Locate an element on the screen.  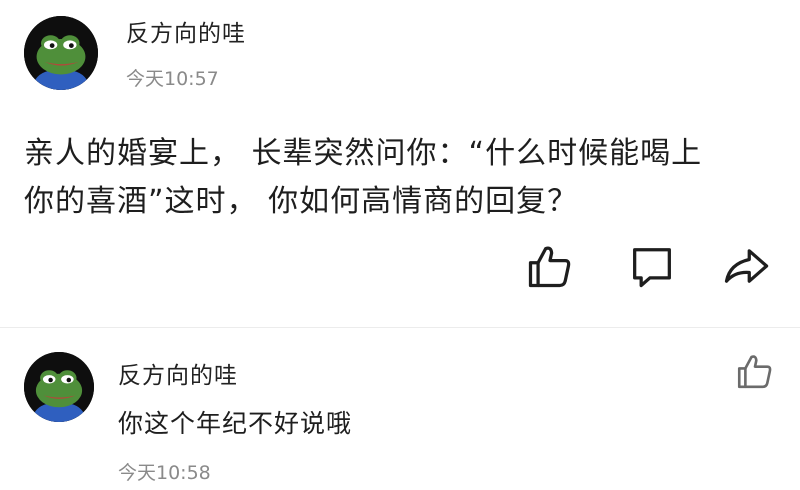
comment-text: 你这个年纪不好说哦 is located at coordinates (235, 423).